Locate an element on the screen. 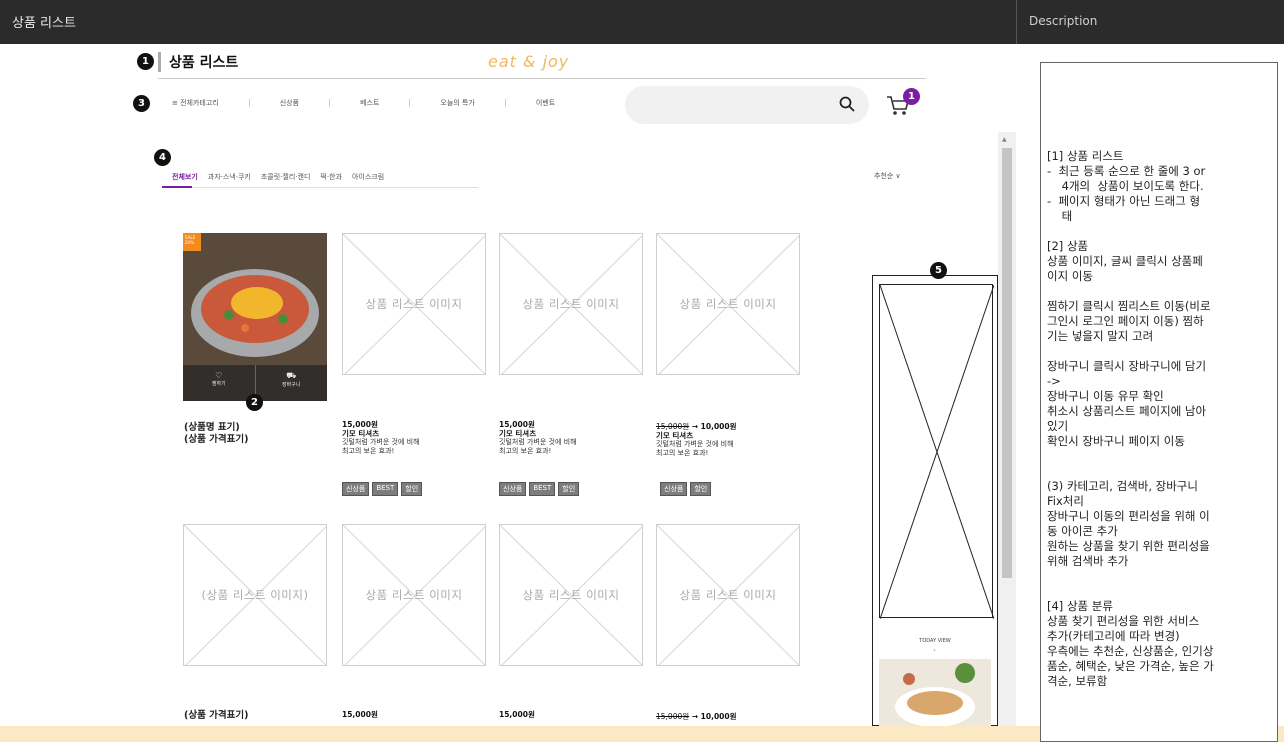 This screenshot has height=742, width=1284. nav-today-deal: 오늘의 특가 is located at coordinates (457, 103).